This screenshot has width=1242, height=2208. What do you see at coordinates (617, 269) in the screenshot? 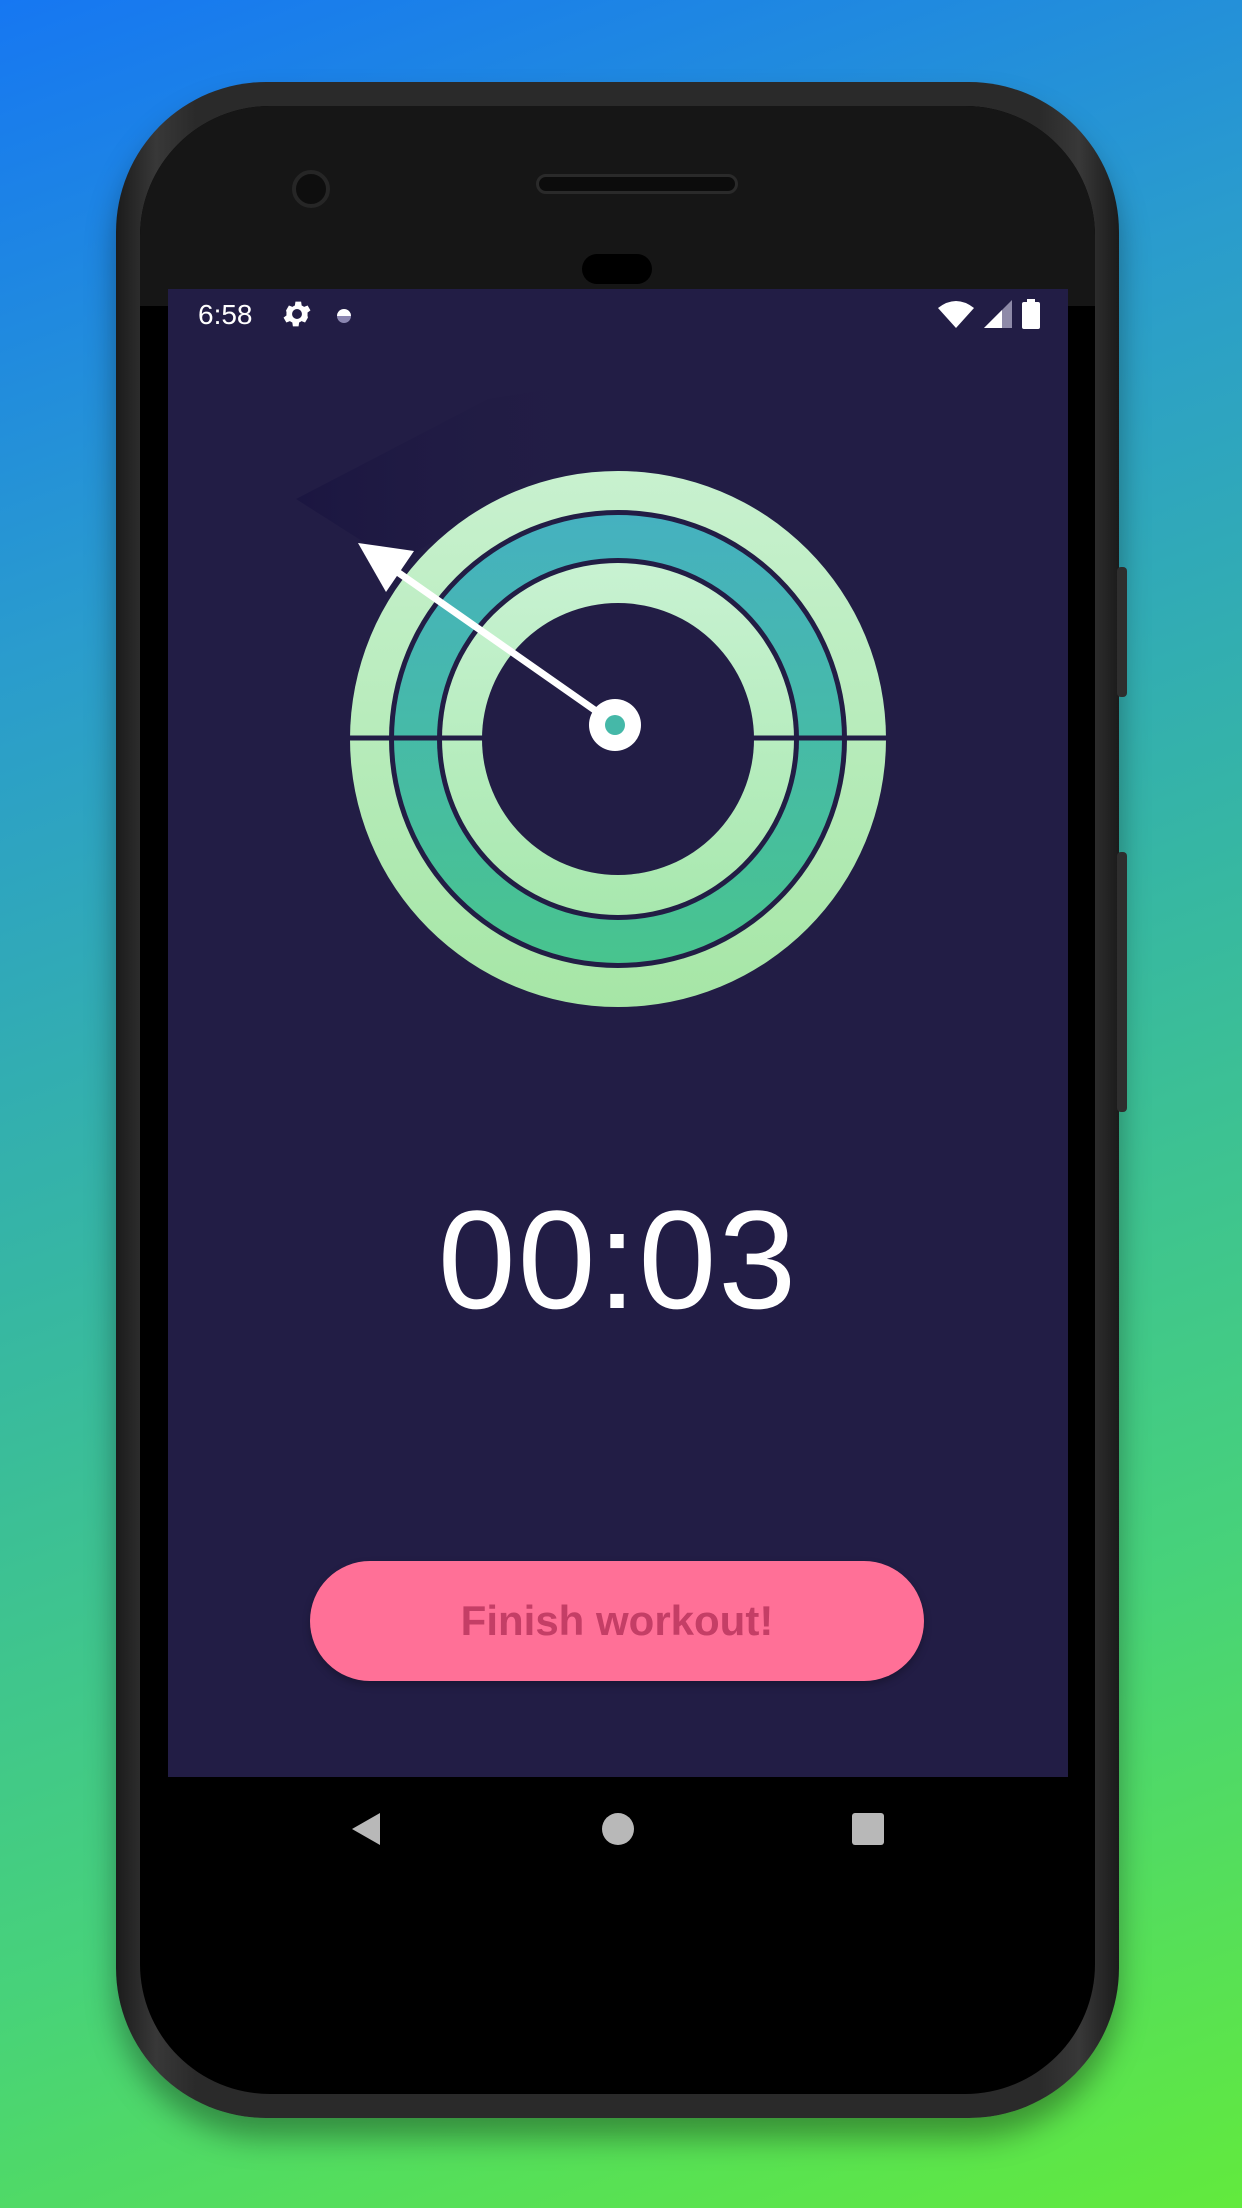
I see `proximity-sensor` at bounding box center [617, 269].